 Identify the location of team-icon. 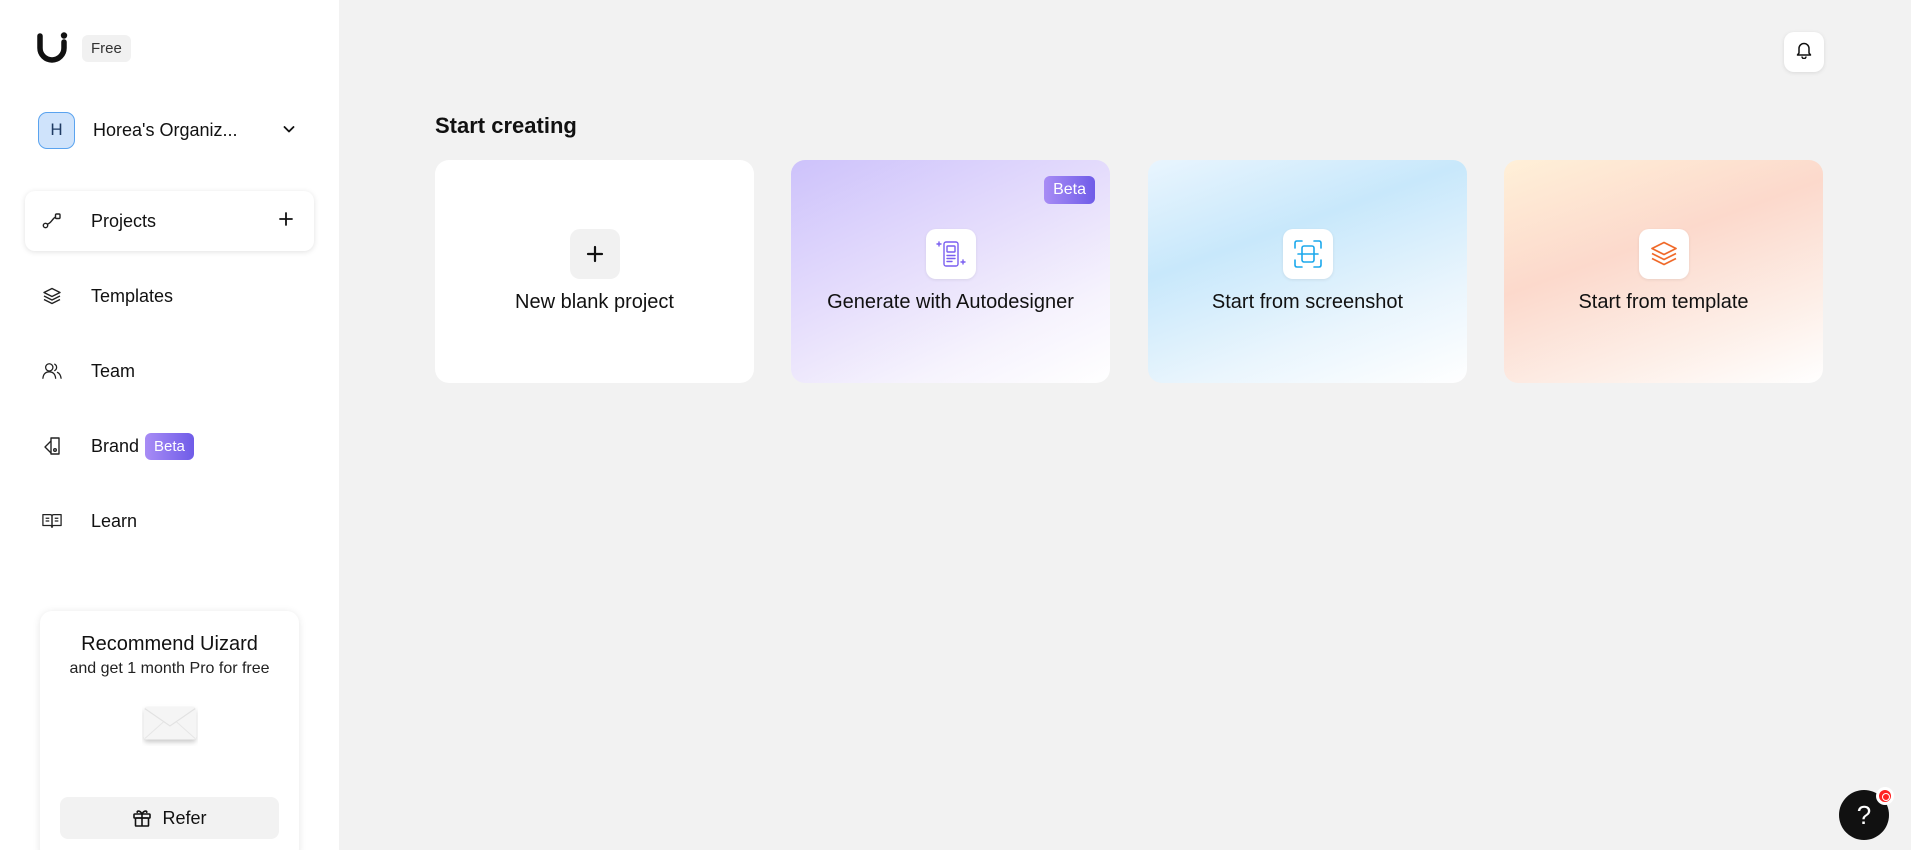
(52, 371).